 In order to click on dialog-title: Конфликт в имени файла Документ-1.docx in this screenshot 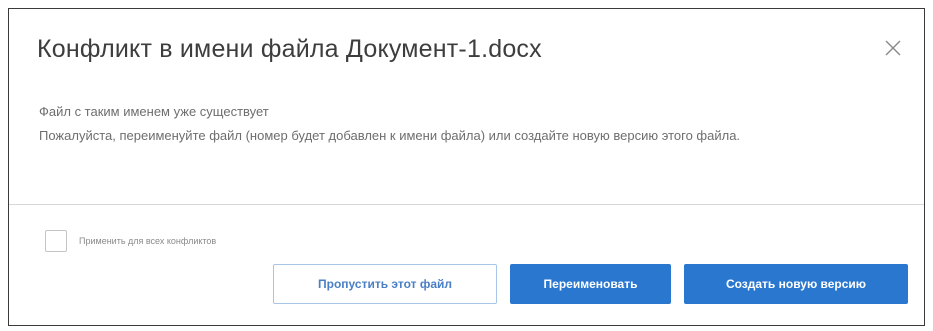, I will do `click(289, 49)`.